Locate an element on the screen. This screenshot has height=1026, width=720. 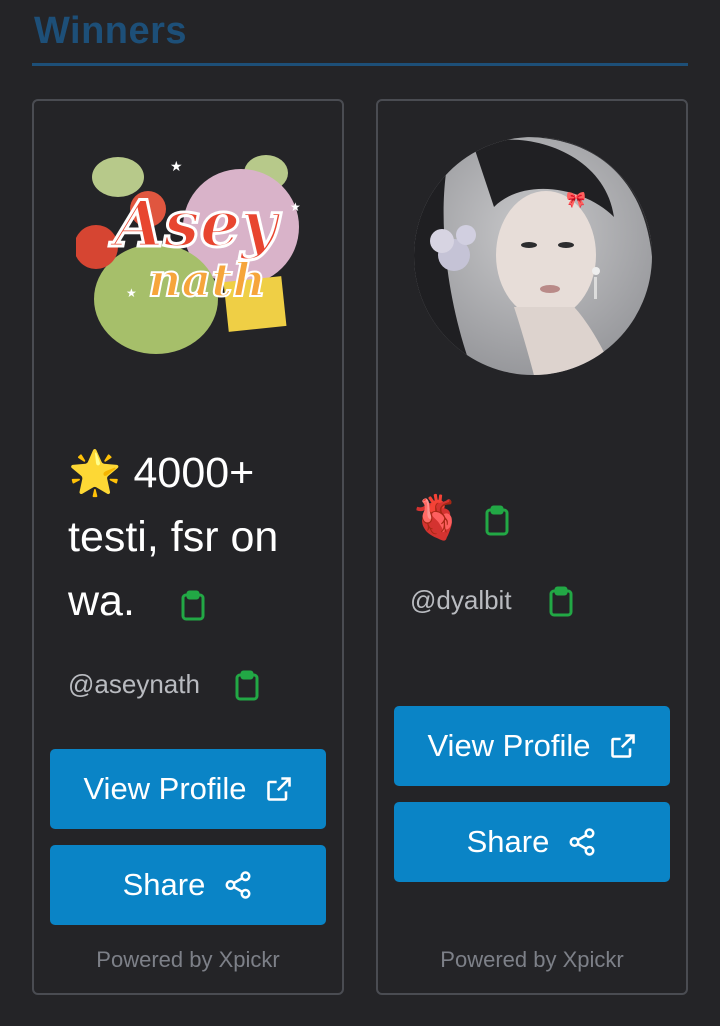
winner-name: 🫀 is located at coordinates (437, 518).